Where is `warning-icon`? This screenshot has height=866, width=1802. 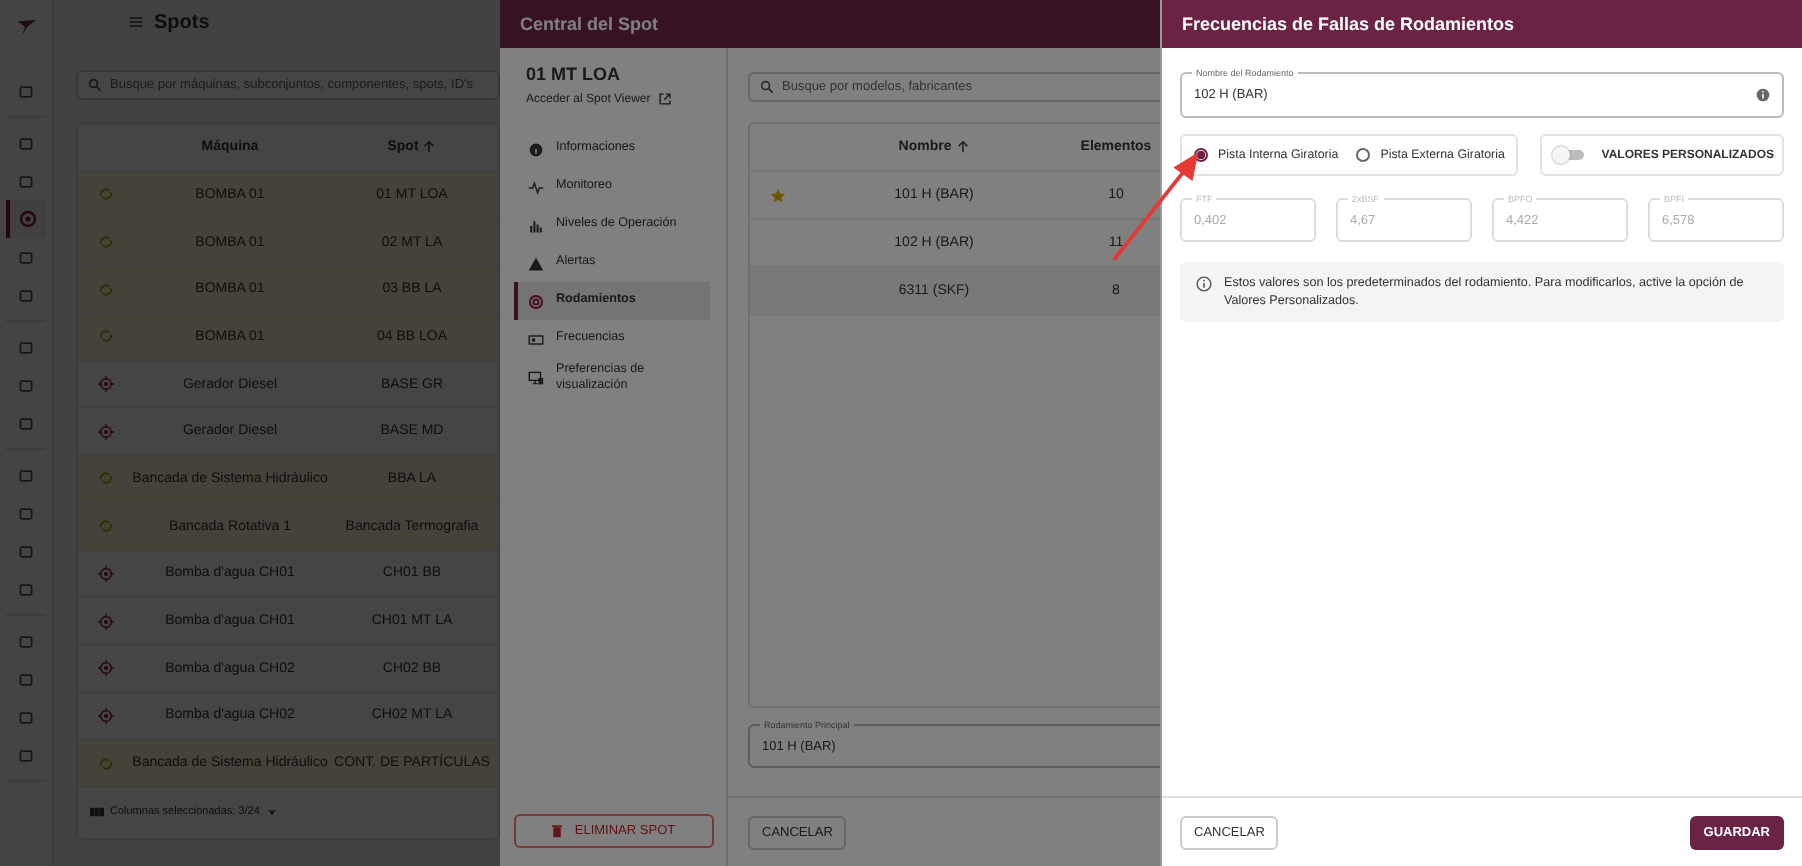 warning-icon is located at coordinates (536, 263).